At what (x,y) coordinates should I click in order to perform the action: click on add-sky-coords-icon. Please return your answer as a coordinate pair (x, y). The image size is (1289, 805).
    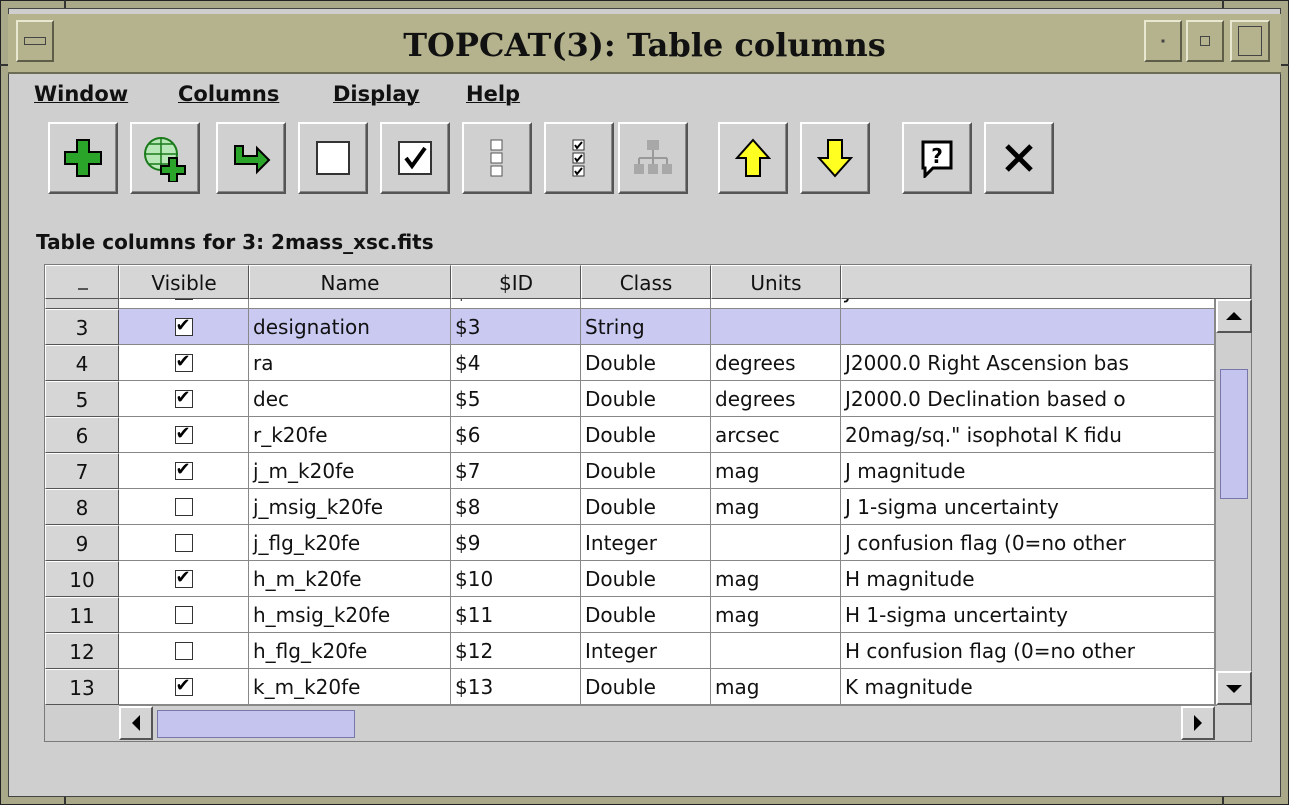
    Looking at the image, I should click on (165, 159).